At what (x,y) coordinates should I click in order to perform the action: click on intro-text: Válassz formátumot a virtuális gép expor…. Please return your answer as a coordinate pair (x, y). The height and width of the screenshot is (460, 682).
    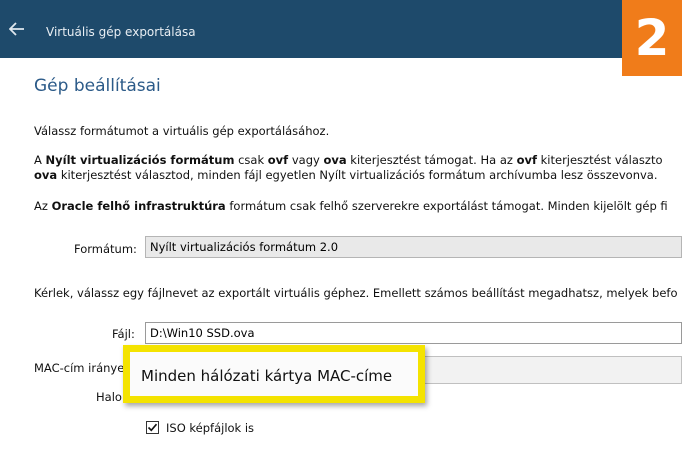
    Looking at the image, I should click on (182, 131).